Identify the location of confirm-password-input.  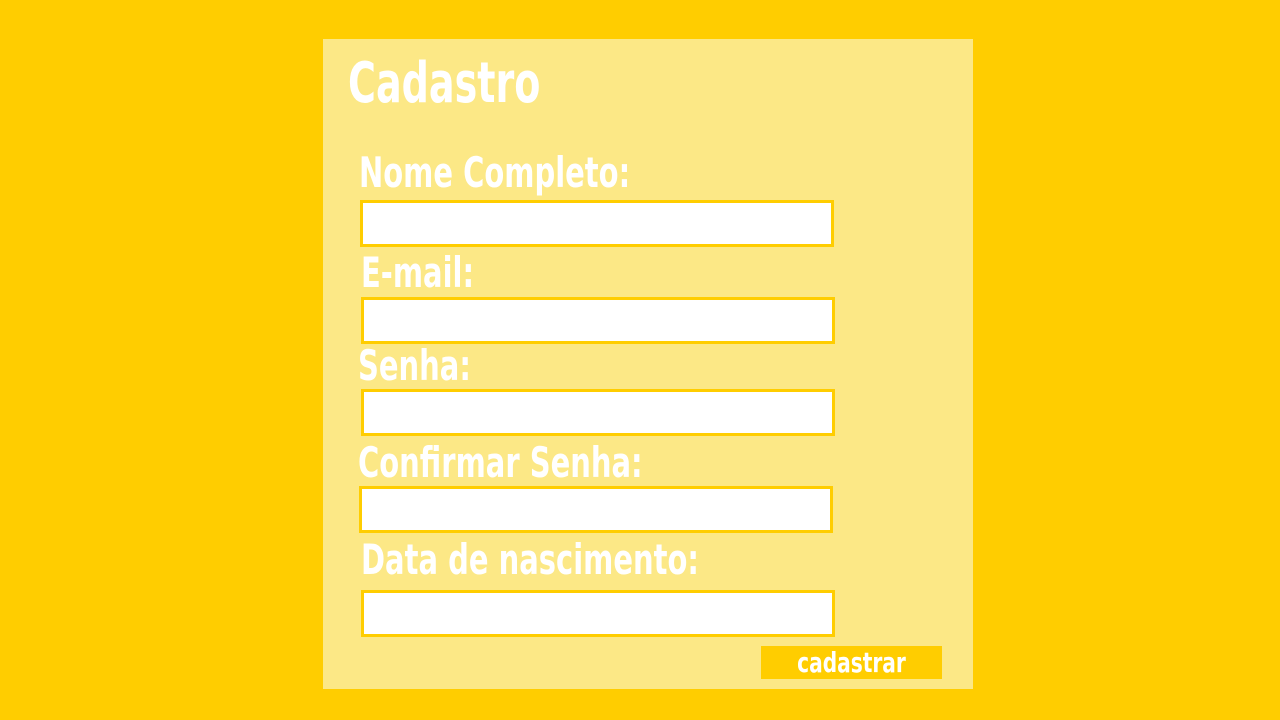
(596, 509).